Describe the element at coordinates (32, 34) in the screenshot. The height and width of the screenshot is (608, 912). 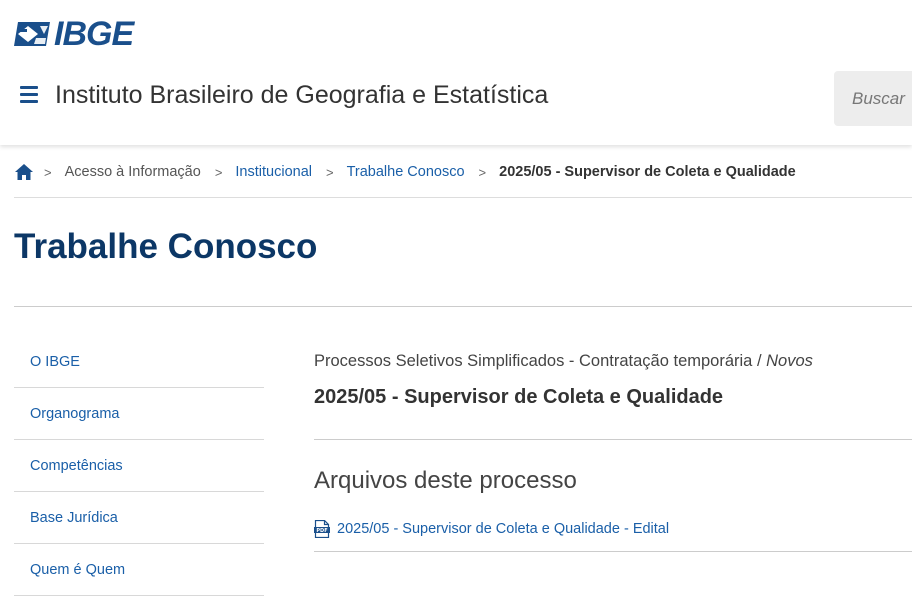
I see `ibge-logo-mark-icon` at that location.